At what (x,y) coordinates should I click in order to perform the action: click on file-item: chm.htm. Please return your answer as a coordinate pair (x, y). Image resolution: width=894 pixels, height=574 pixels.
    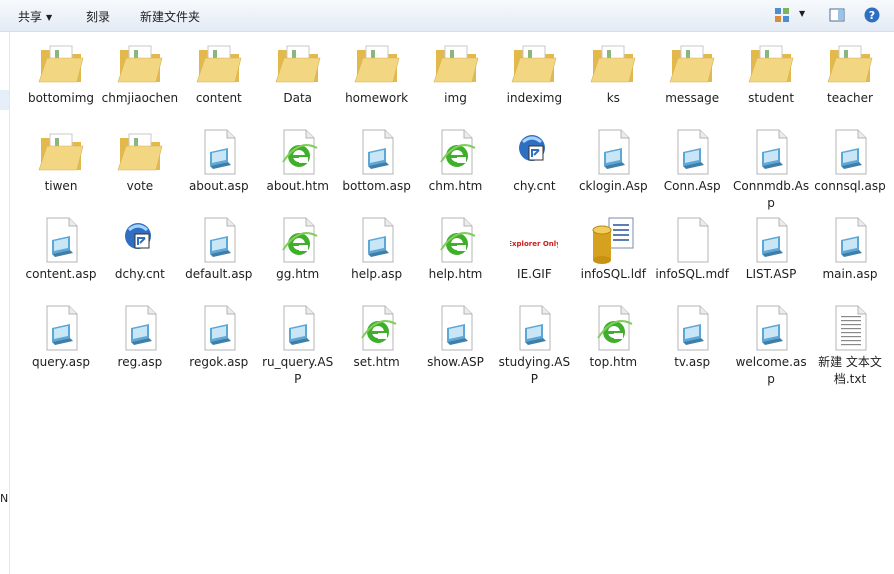
    Looking at the image, I should click on (456, 158).